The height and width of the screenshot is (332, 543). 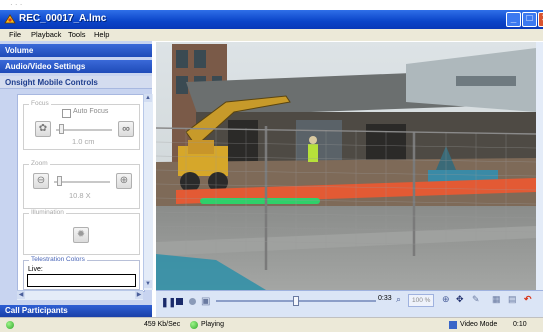 I want to click on auto-focus-label: Auto Focus, so click(x=91, y=111).